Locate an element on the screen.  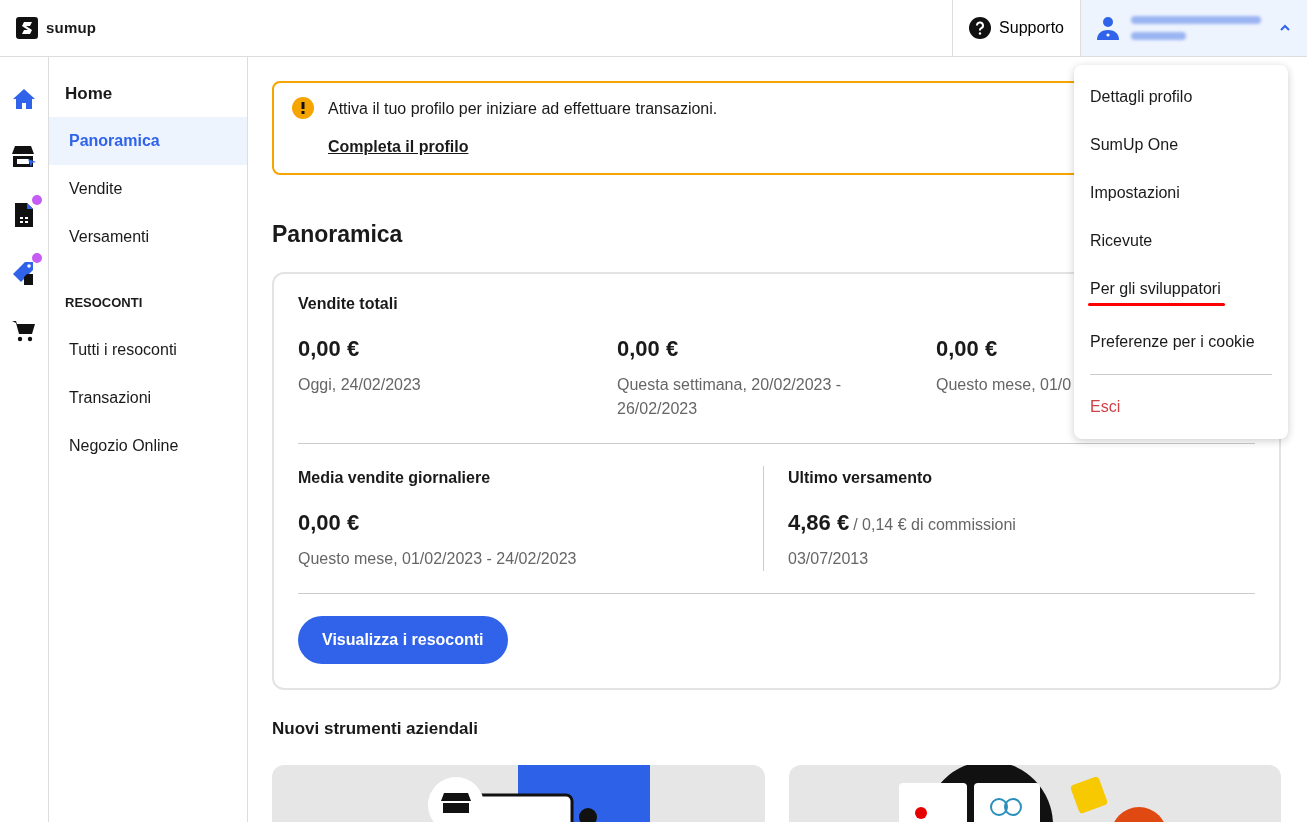
view-reports-button: Visualizza i resoconti is located at coordinates (403, 639).